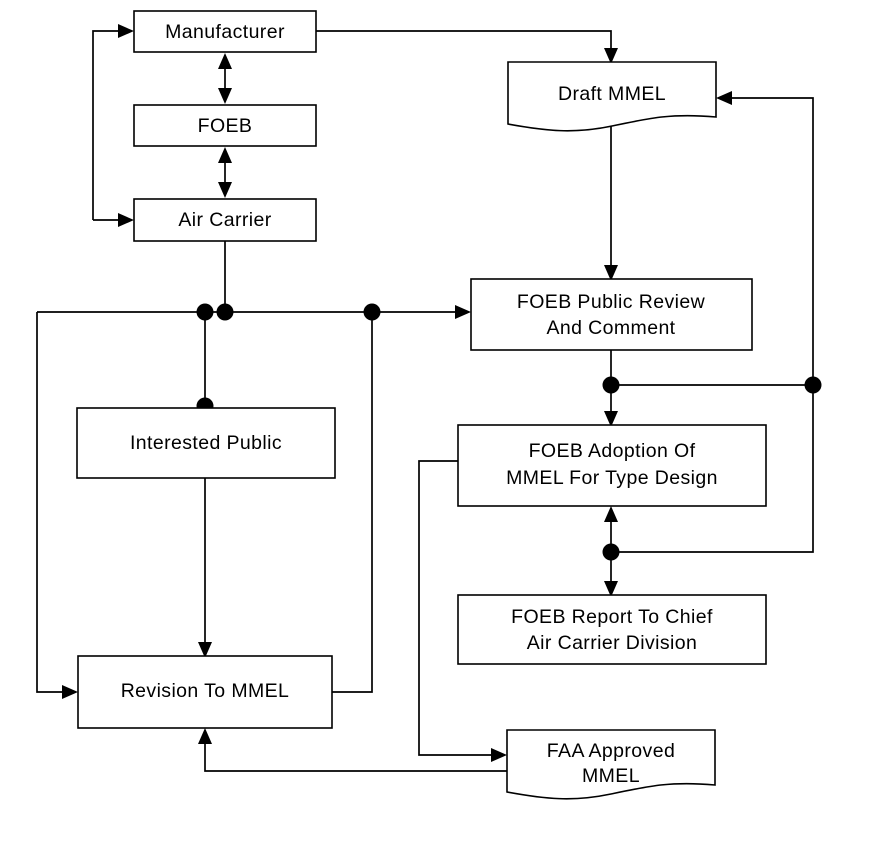 Image resolution: width=878 pixels, height=849 pixels. I want to click on edge-foeb-aircarrier, so click(225, 172).